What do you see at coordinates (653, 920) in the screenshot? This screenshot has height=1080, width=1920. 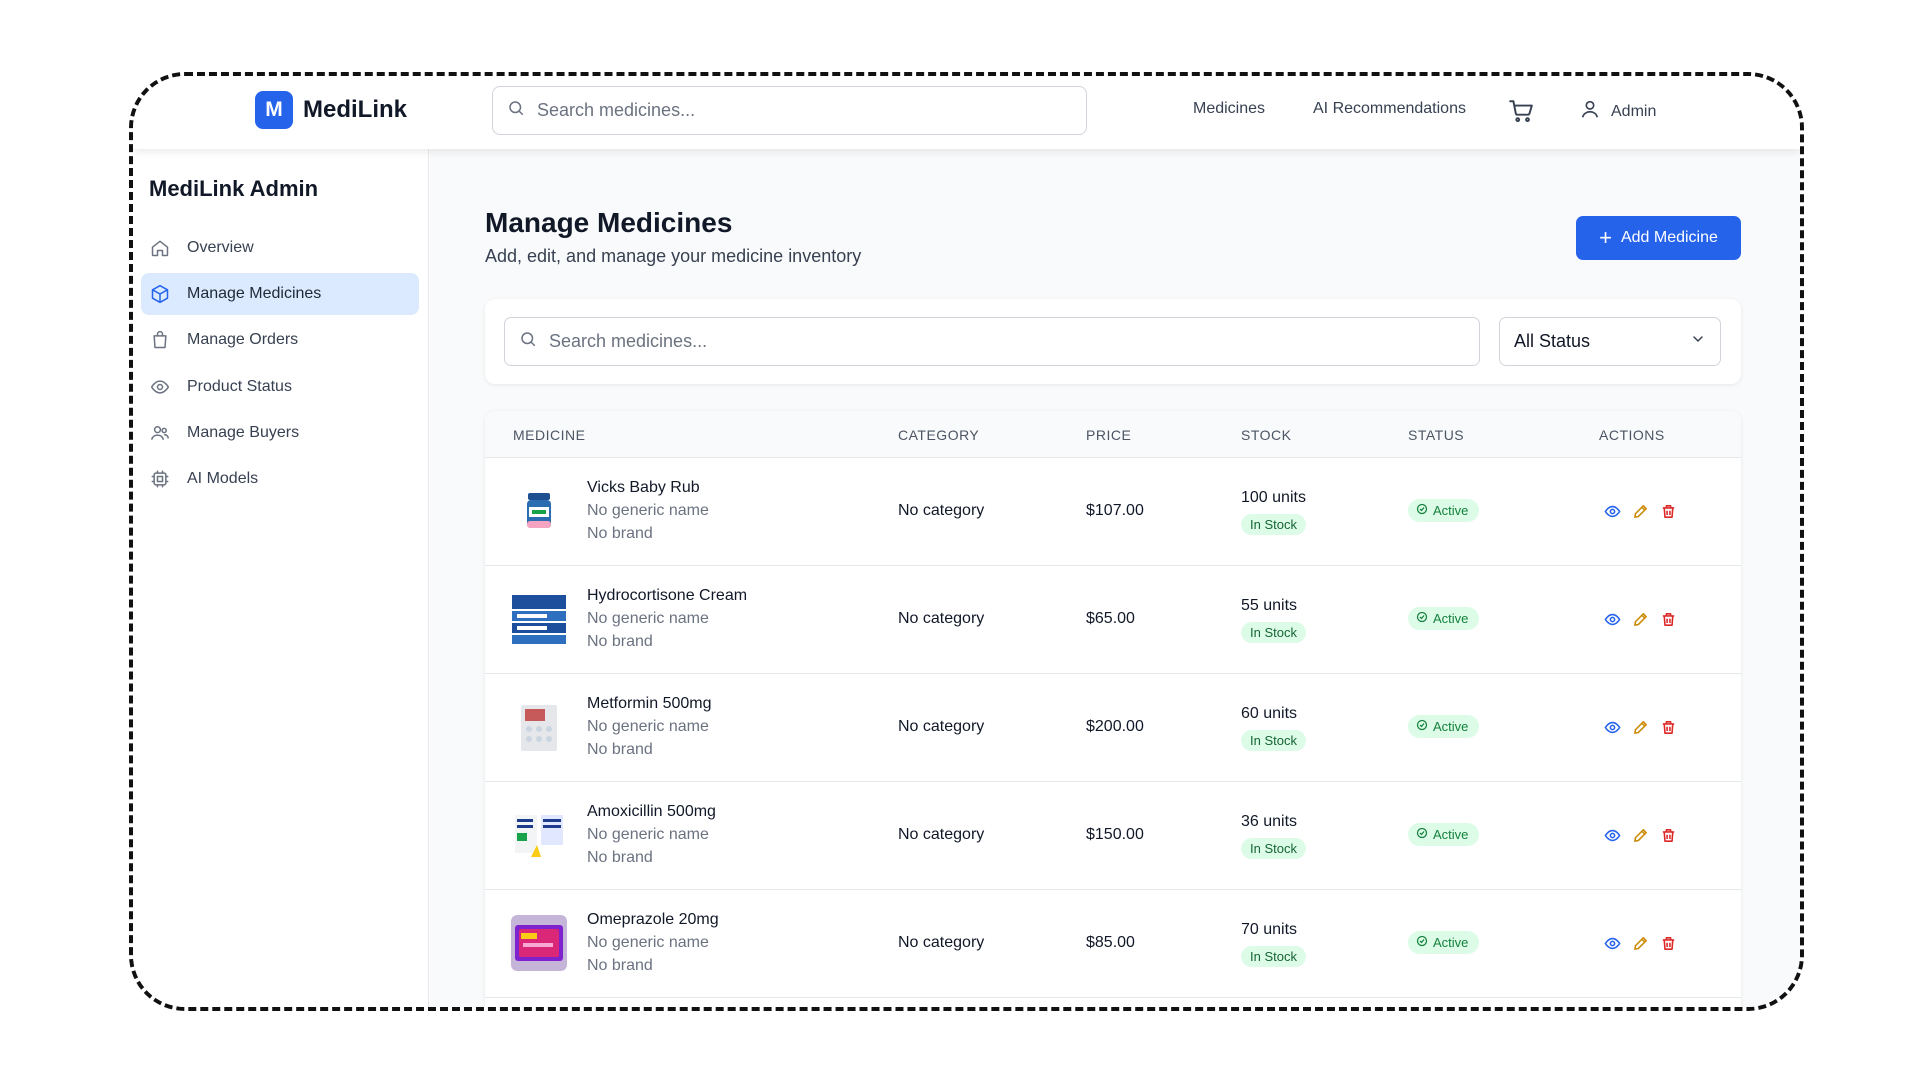 I see `medicine-name: Omeprazole 20mg` at bounding box center [653, 920].